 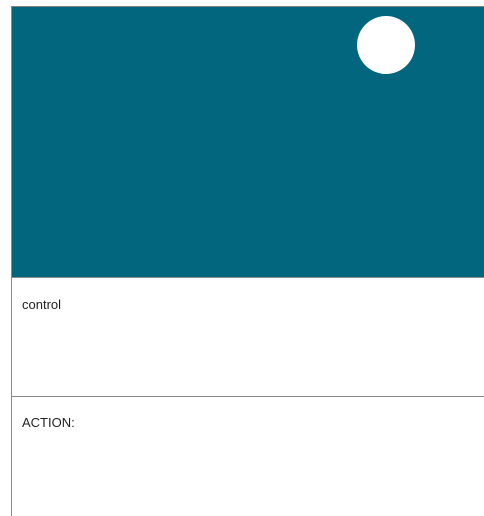 I want to click on divider-top, so click(x=248, y=277).